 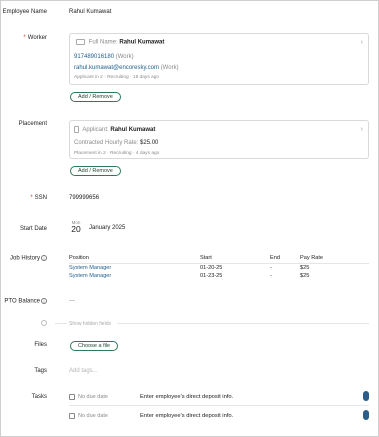 What do you see at coordinates (189, 276) in the screenshot?
I see `table-row: System Manager 01-23-25 - $25` at bounding box center [189, 276].